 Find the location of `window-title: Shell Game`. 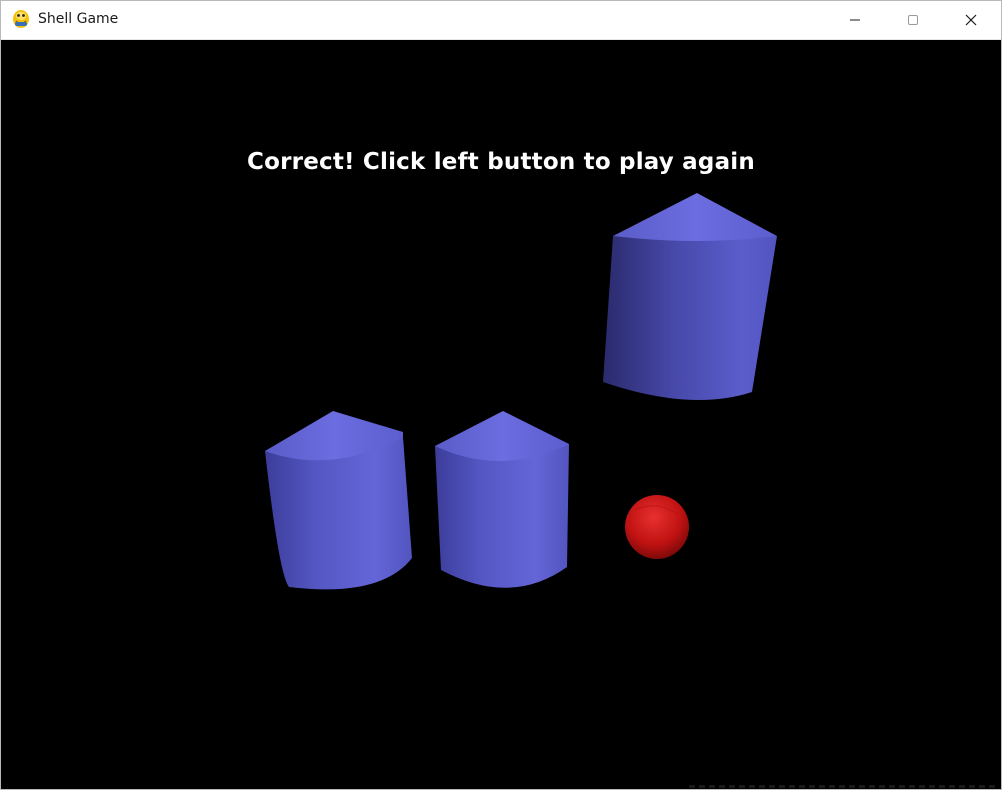

window-title: Shell Game is located at coordinates (78, 19).